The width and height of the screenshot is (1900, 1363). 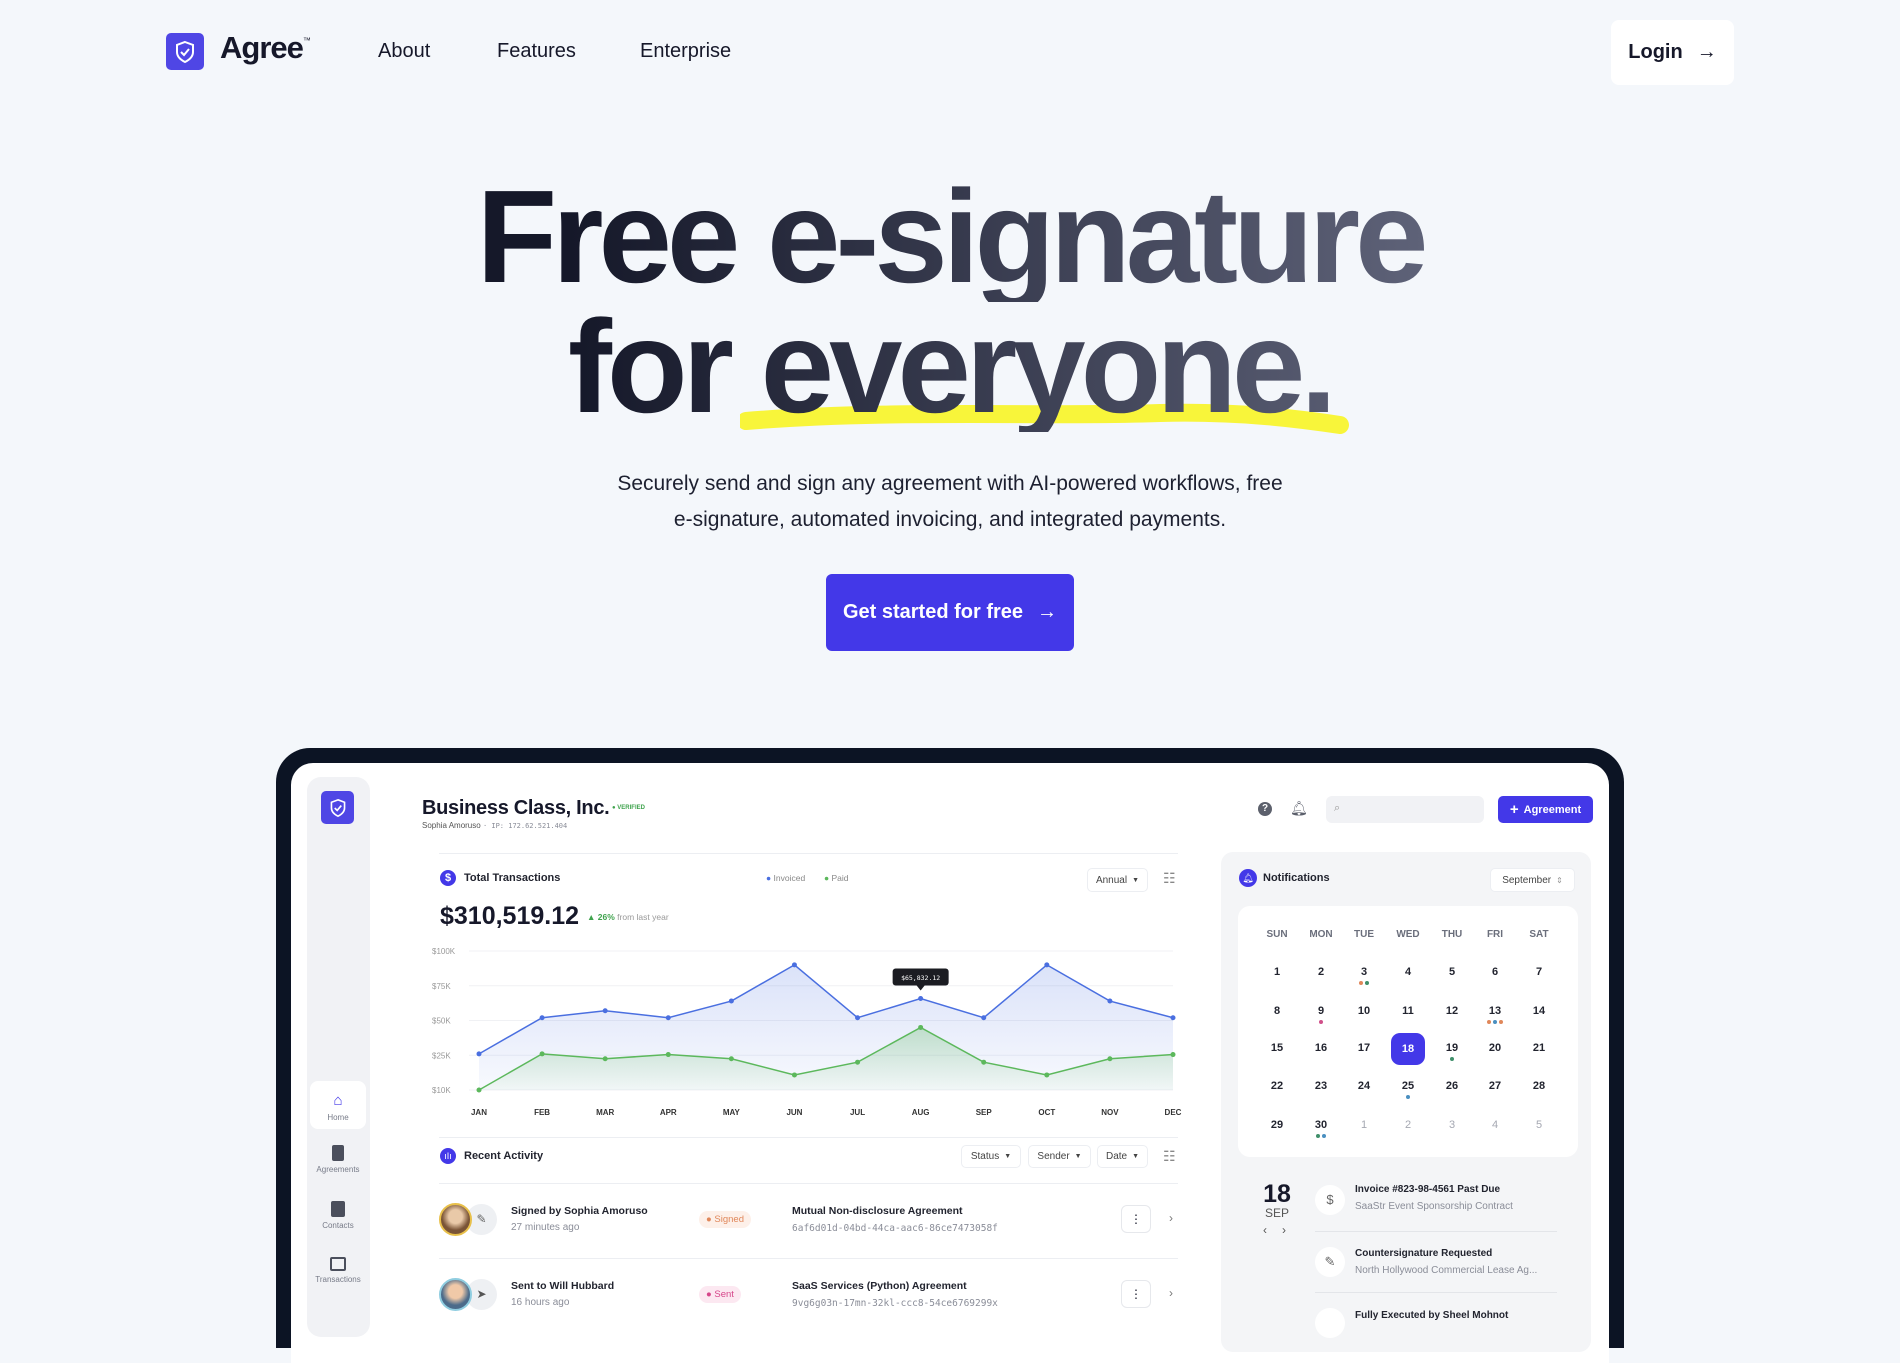 I want to click on day-number: 9, so click(x=1321, y=1011).